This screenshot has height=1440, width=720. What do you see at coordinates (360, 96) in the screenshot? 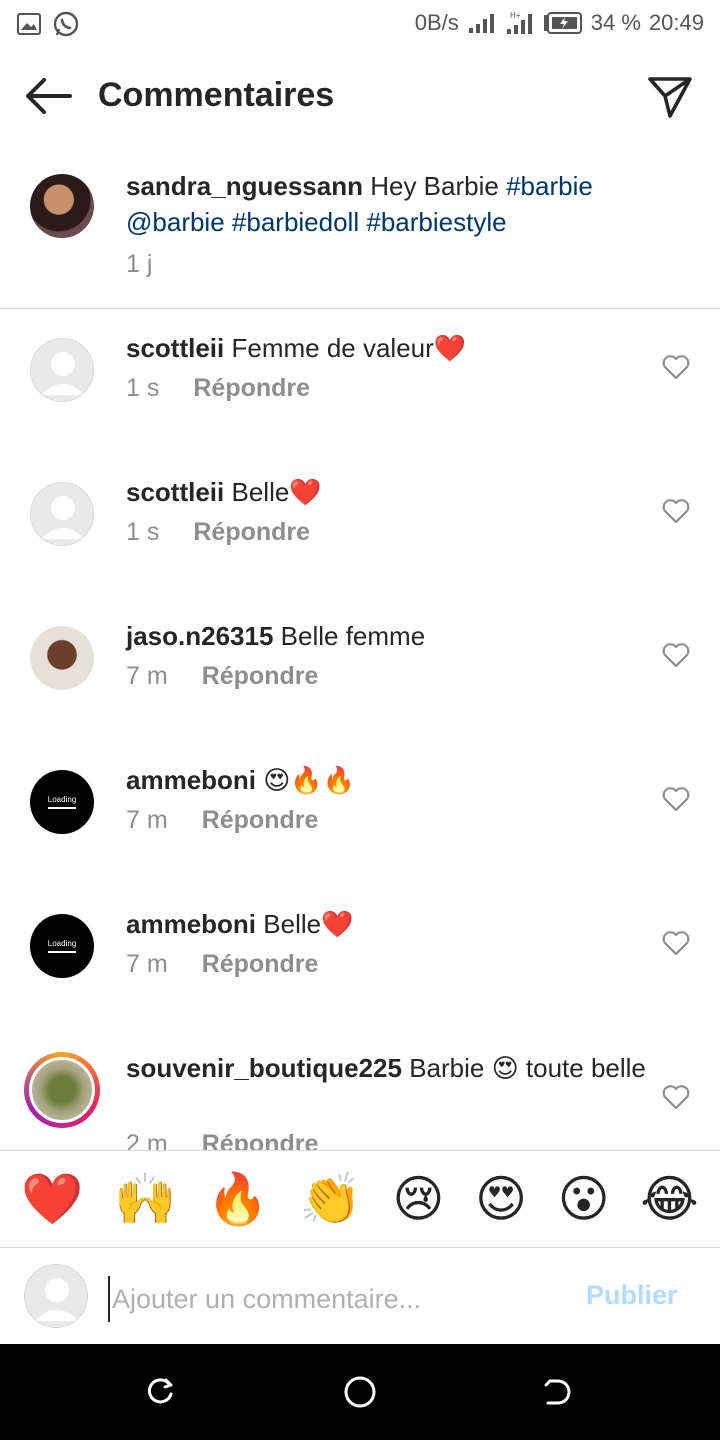
I see `header: Commentaires` at bounding box center [360, 96].